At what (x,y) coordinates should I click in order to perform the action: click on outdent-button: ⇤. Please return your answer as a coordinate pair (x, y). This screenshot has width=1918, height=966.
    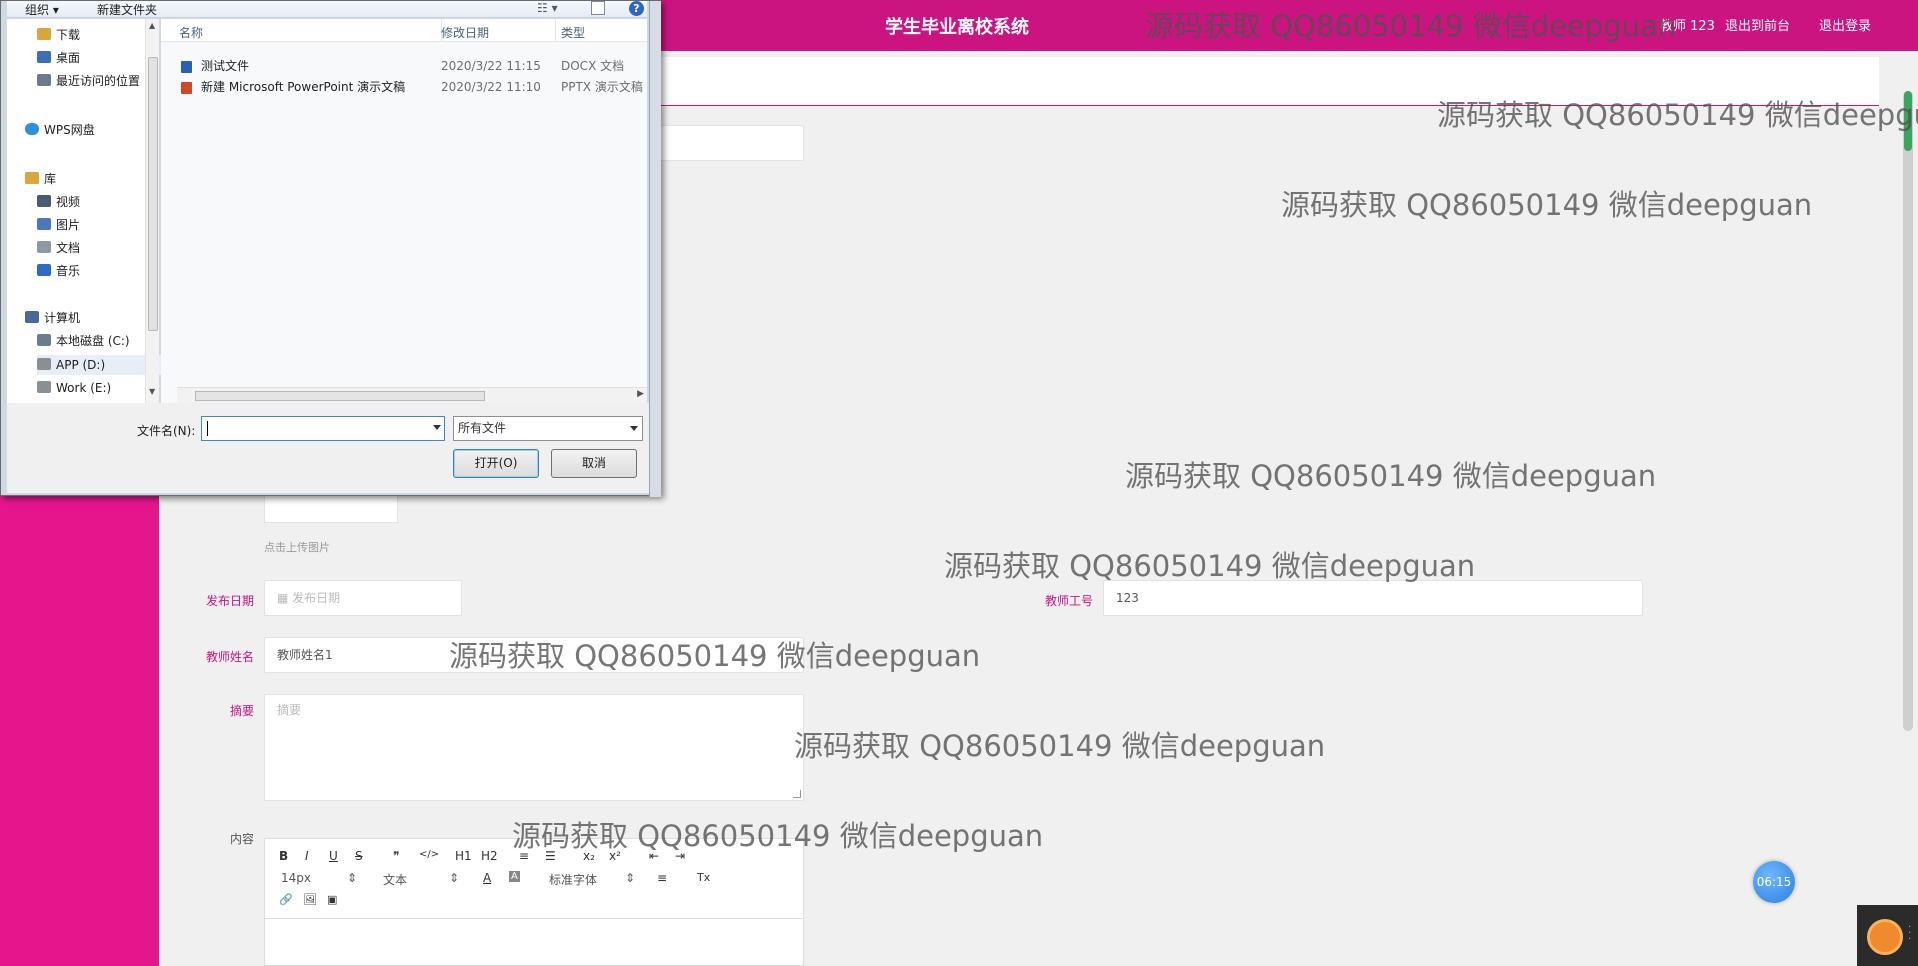
    Looking at the image, I should click on (654, 856).